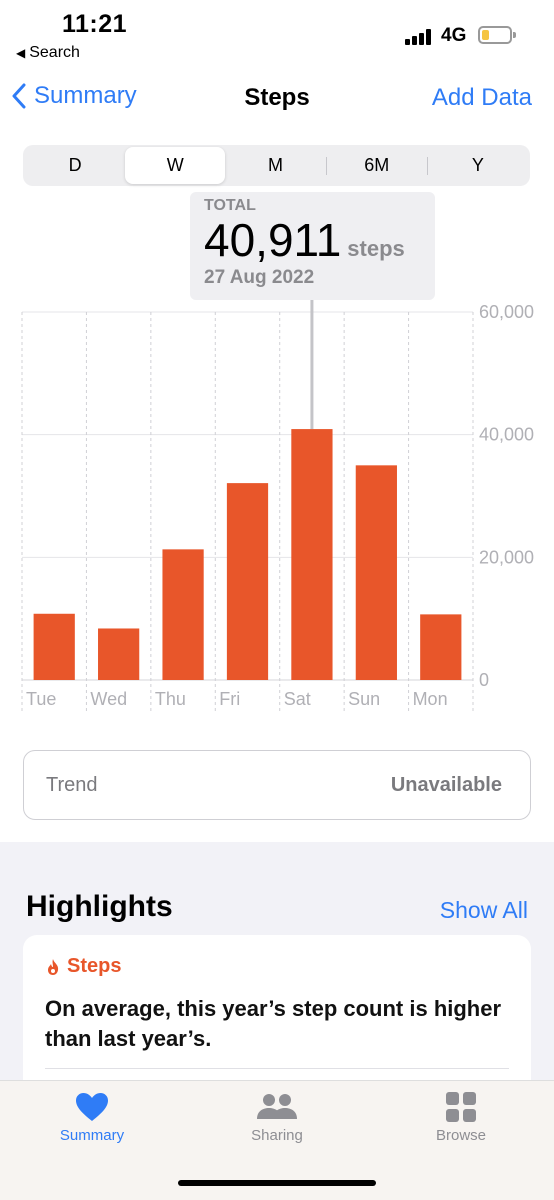 The height and width of the screenshot is (1200, 554). I want to click on back-triangle-icon: ◀, so click(21, 53).